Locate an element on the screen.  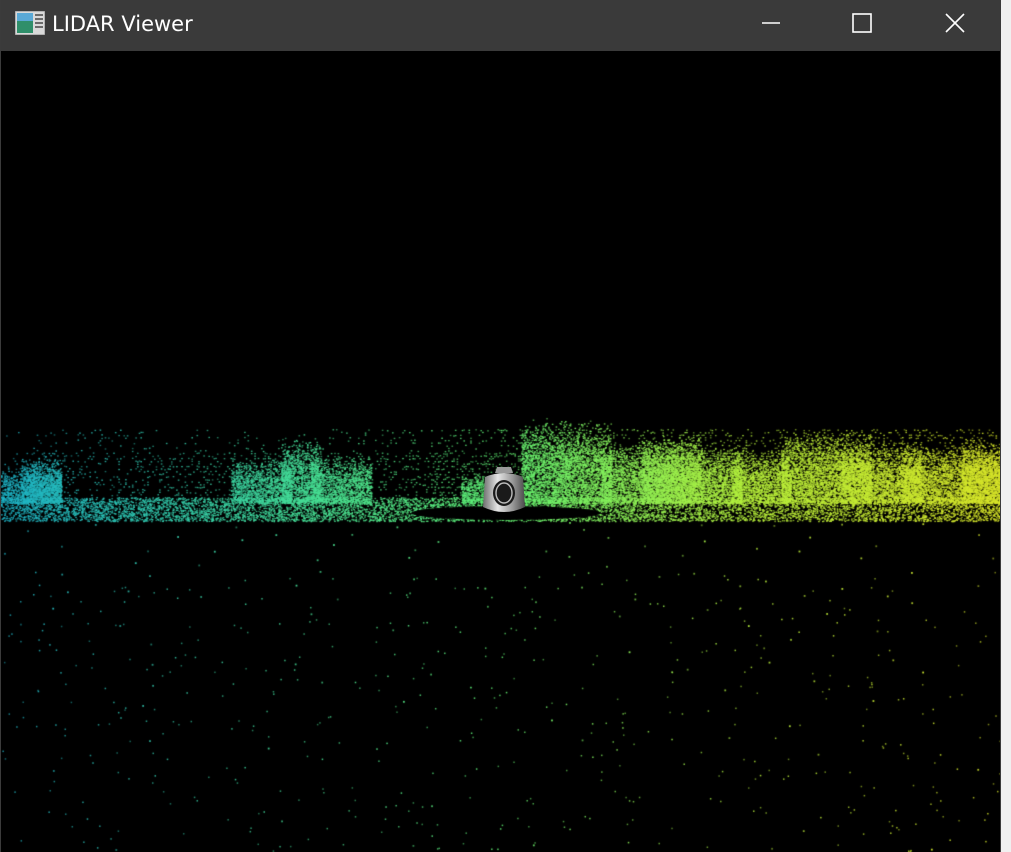
desktop-background is located at coordinates (1006, 426).